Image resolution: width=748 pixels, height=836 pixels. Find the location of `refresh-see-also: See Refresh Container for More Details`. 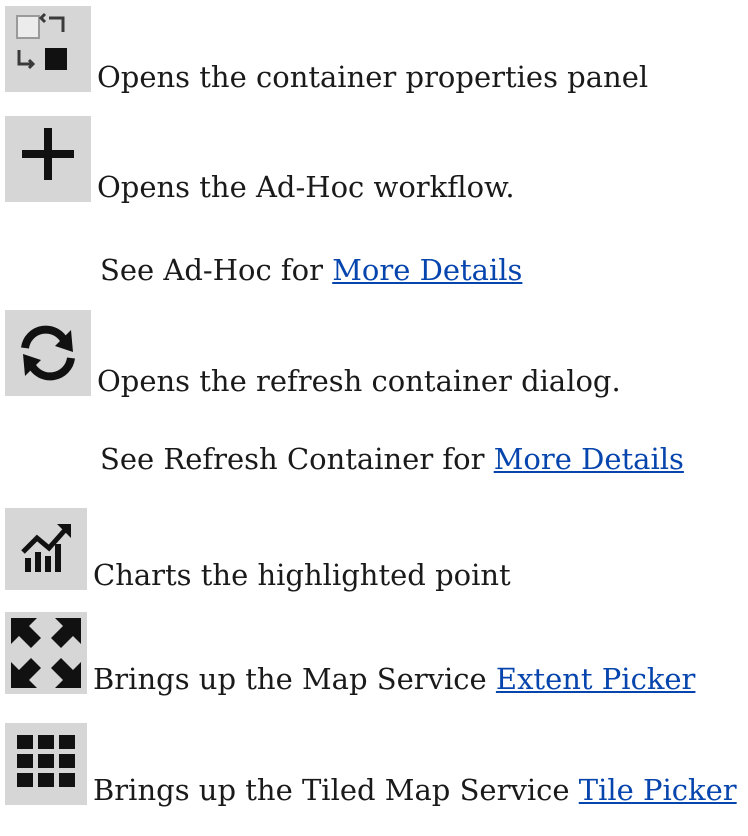

refresh-see-also: See Refresh Container for More Details is located at coordinates (392, 459).